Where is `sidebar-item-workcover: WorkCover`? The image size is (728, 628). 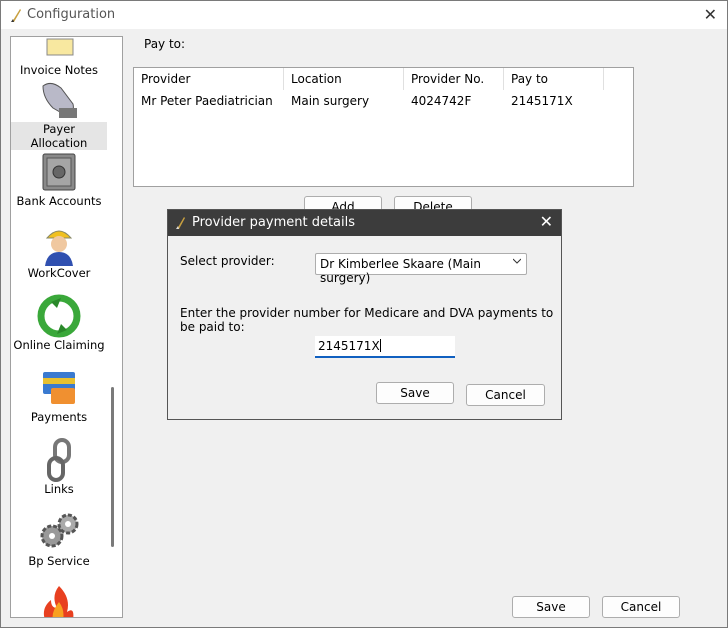 sidebar-item-workcover: WorkCover is located at coordinates (59, 251).